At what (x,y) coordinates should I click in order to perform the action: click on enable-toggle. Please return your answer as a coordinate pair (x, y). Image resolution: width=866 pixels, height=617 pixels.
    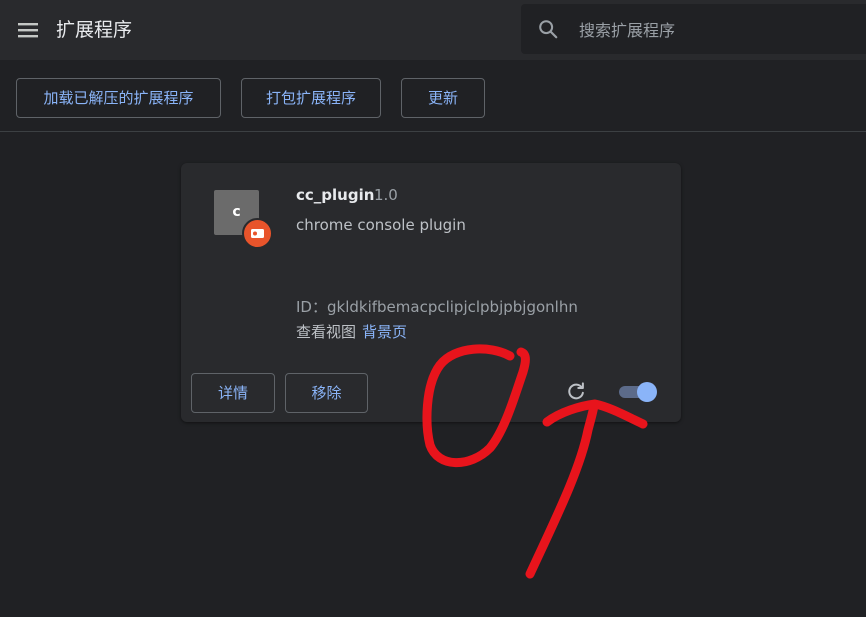
    Looking at the image, I should click on (637, 392).